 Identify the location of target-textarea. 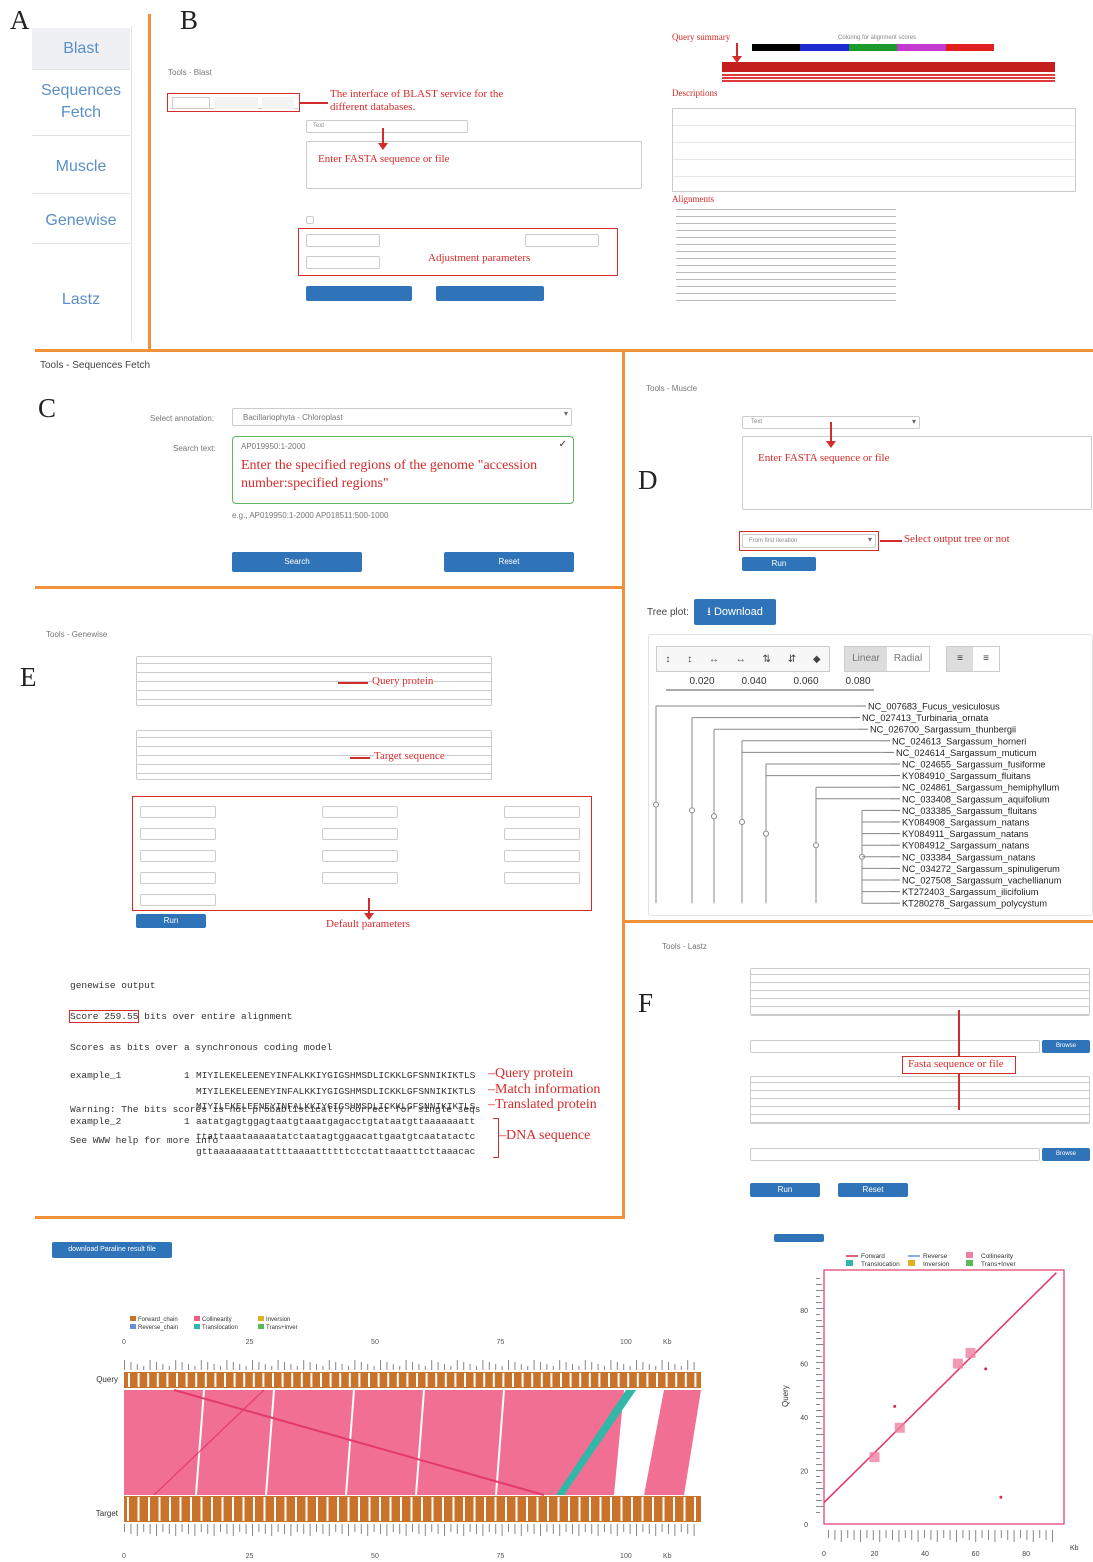
(920, 992).